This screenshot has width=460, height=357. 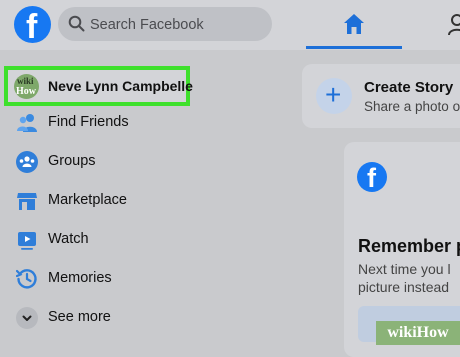 What do you see at coordinates (120, 86) in the screenshot?
I see `profile-name: Neve Lynn Campbelle` at bounding box center [120, 86].